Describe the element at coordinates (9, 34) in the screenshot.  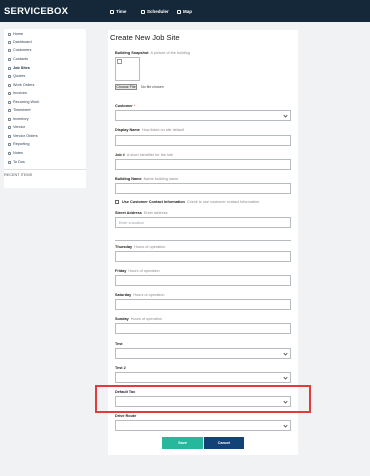
I see `home-icon` at that location.